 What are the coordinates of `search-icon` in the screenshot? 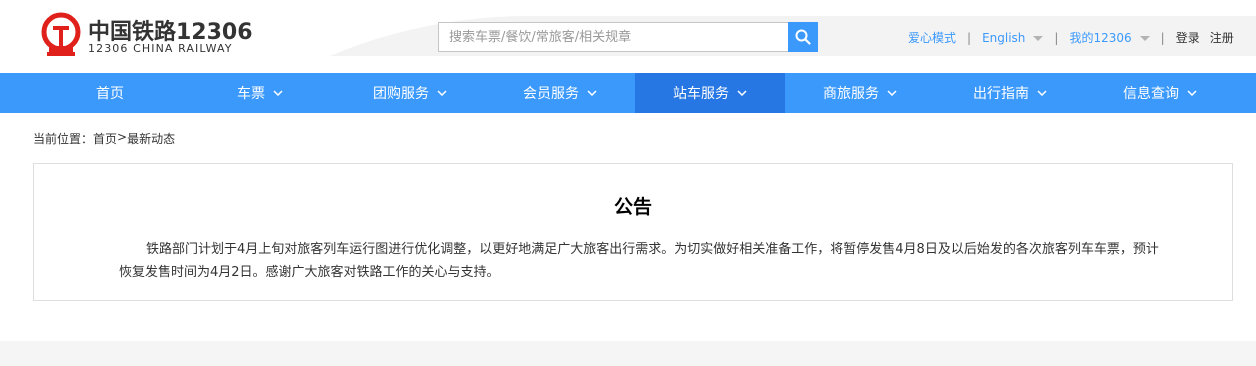 It's located at (803, 37).